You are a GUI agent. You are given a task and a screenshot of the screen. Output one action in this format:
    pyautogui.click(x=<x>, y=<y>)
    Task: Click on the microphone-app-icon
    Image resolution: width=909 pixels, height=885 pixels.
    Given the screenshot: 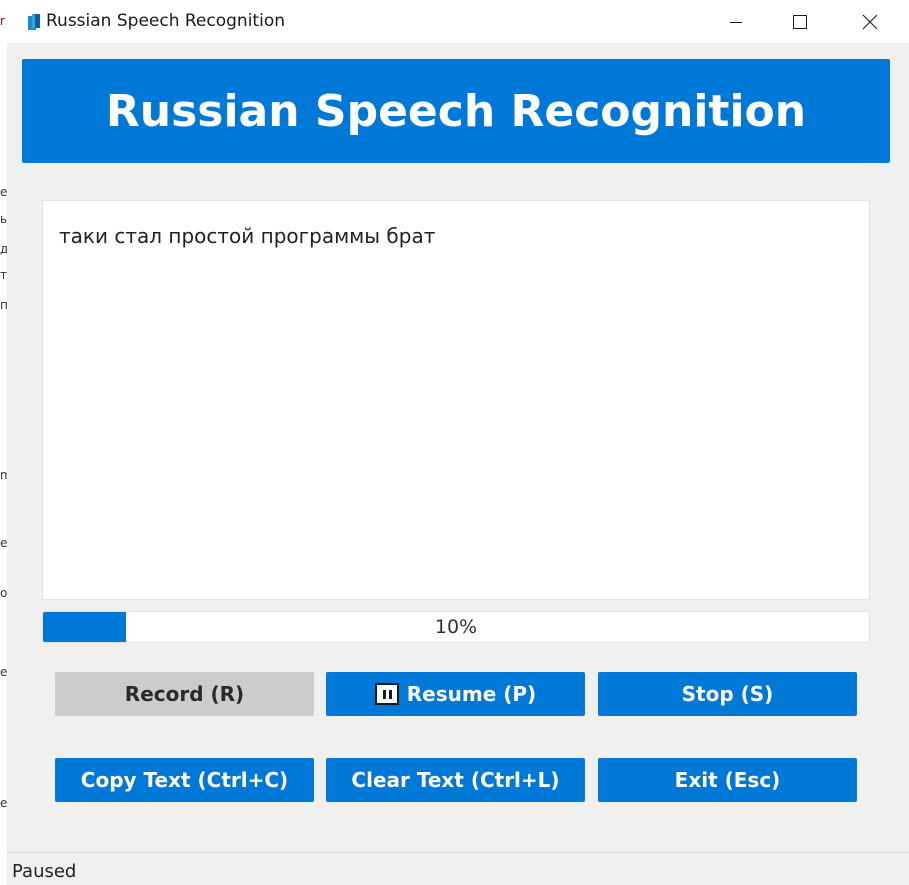 What is the action you would take?
    pyautogui.click(x=34, y=22)
    